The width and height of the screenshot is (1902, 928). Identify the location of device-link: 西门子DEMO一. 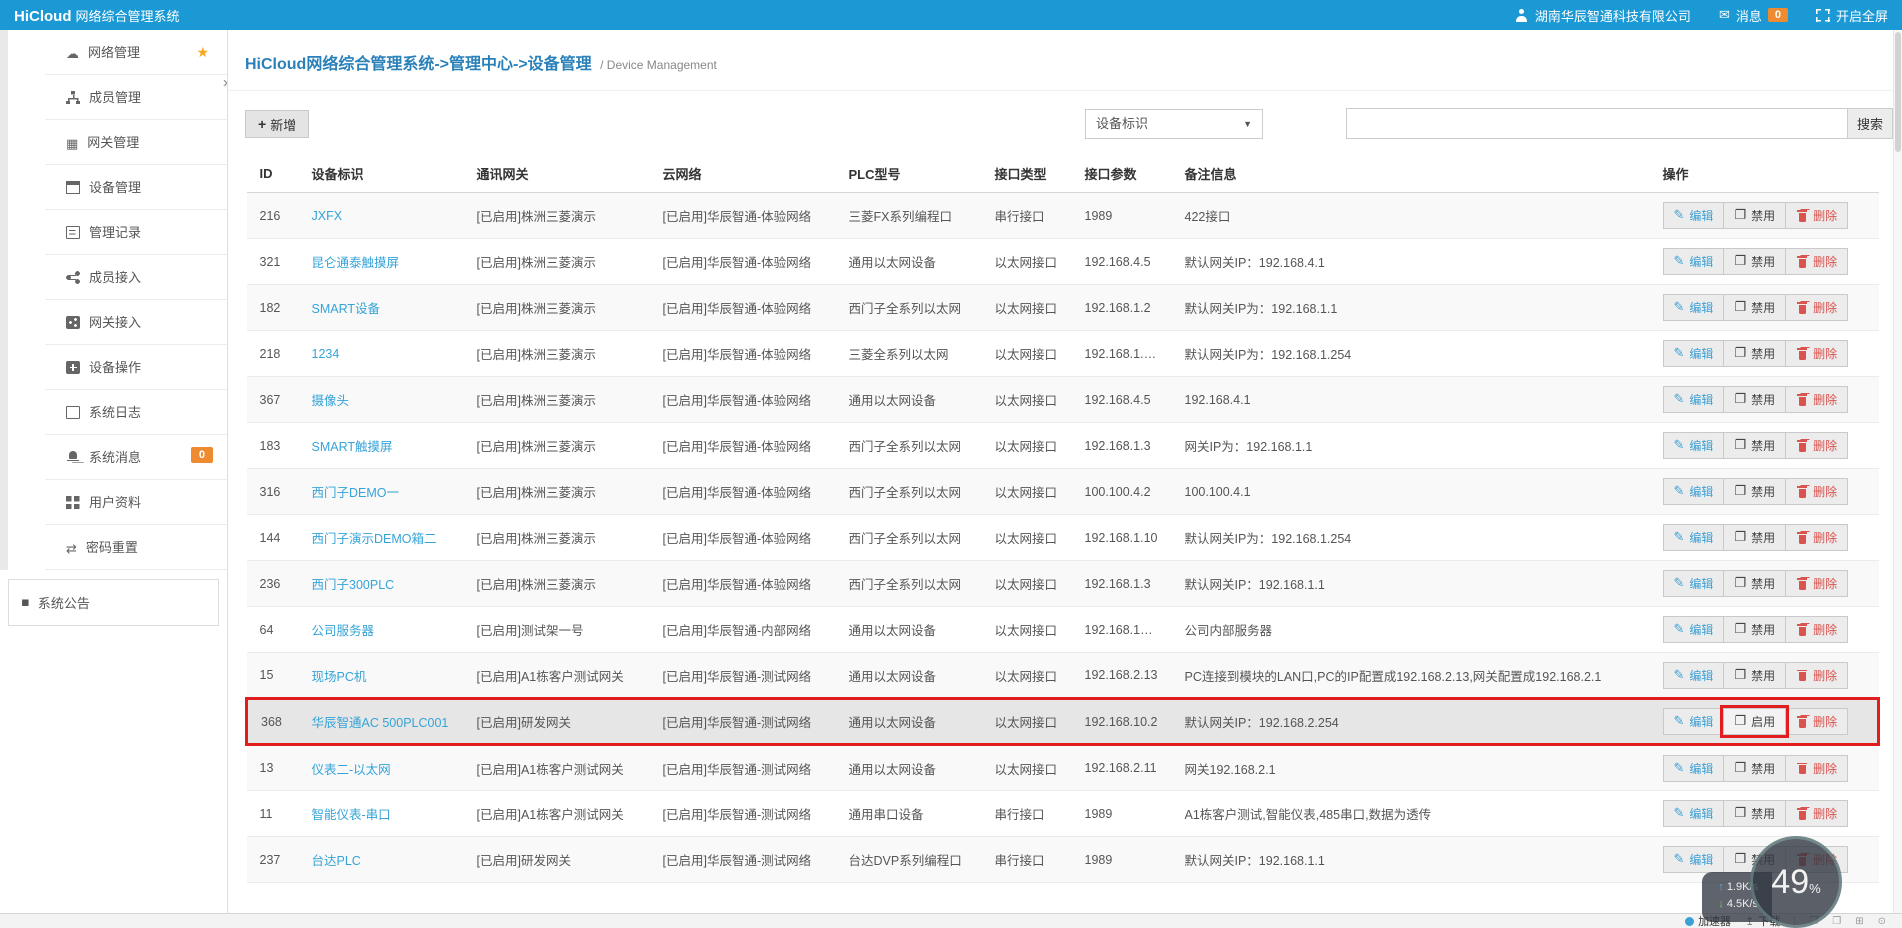
(356, 493).